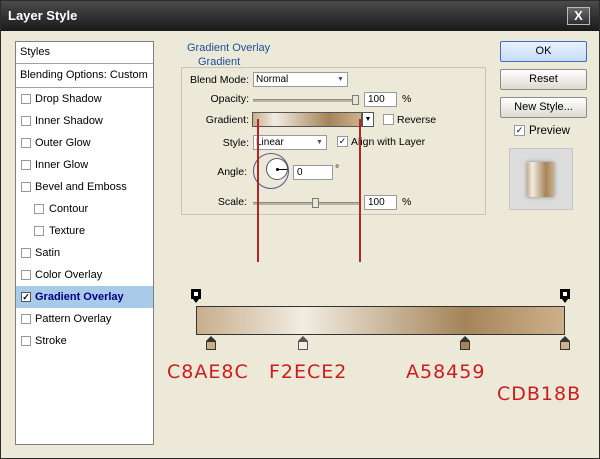 The image size is (600, 459). Describe the element at coordinates (232, 202) in the screenshot. I see `scale-label: Scale:` at that location.